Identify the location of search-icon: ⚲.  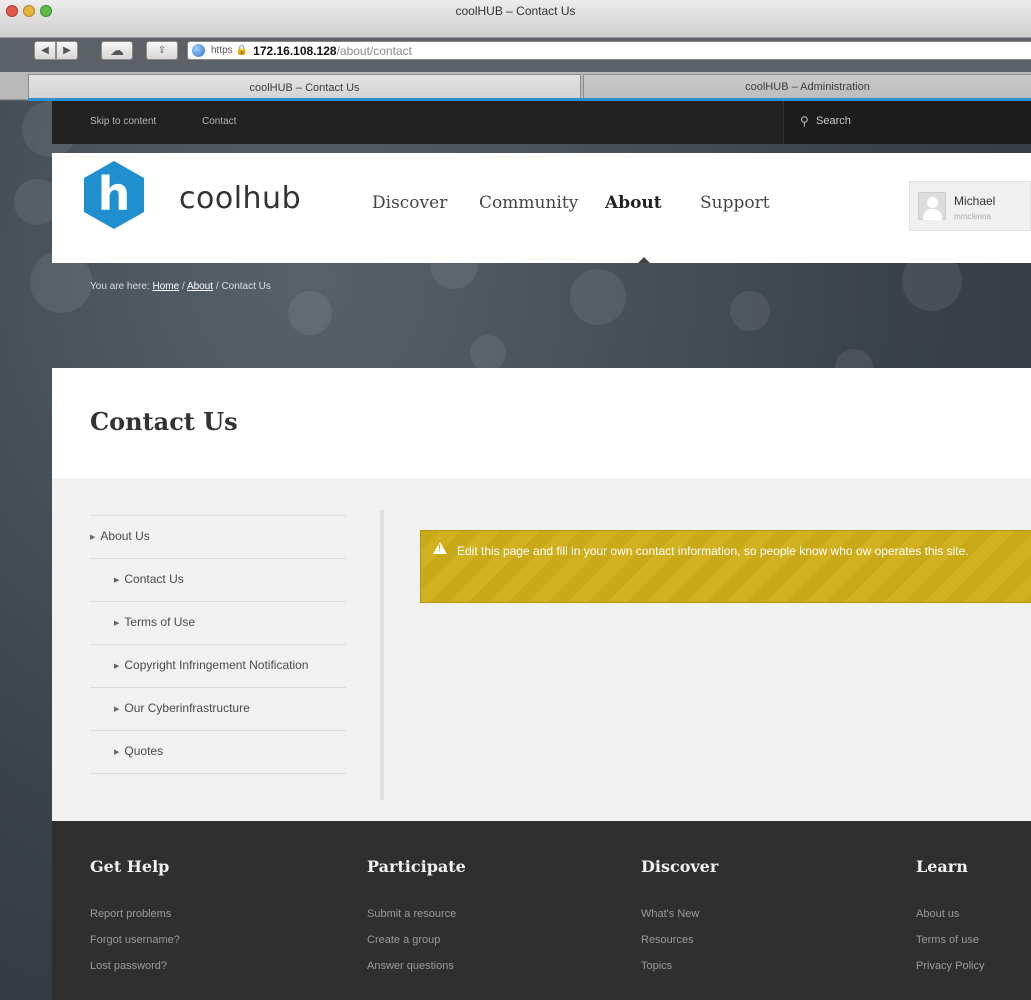
(804, 121).